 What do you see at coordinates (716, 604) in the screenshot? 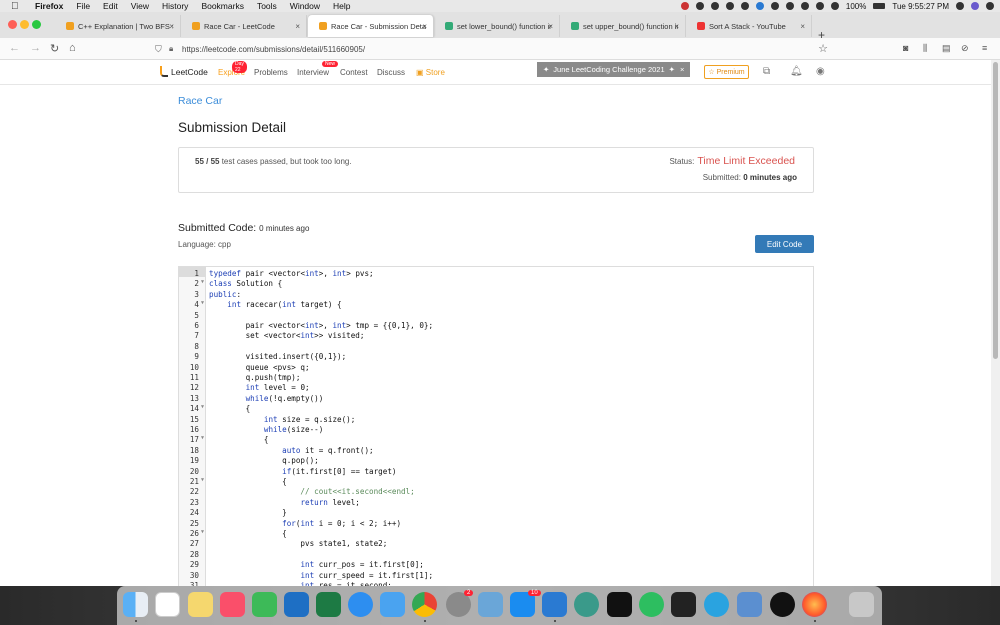
I see `telegram-icon` at bounding box center [716, 604].